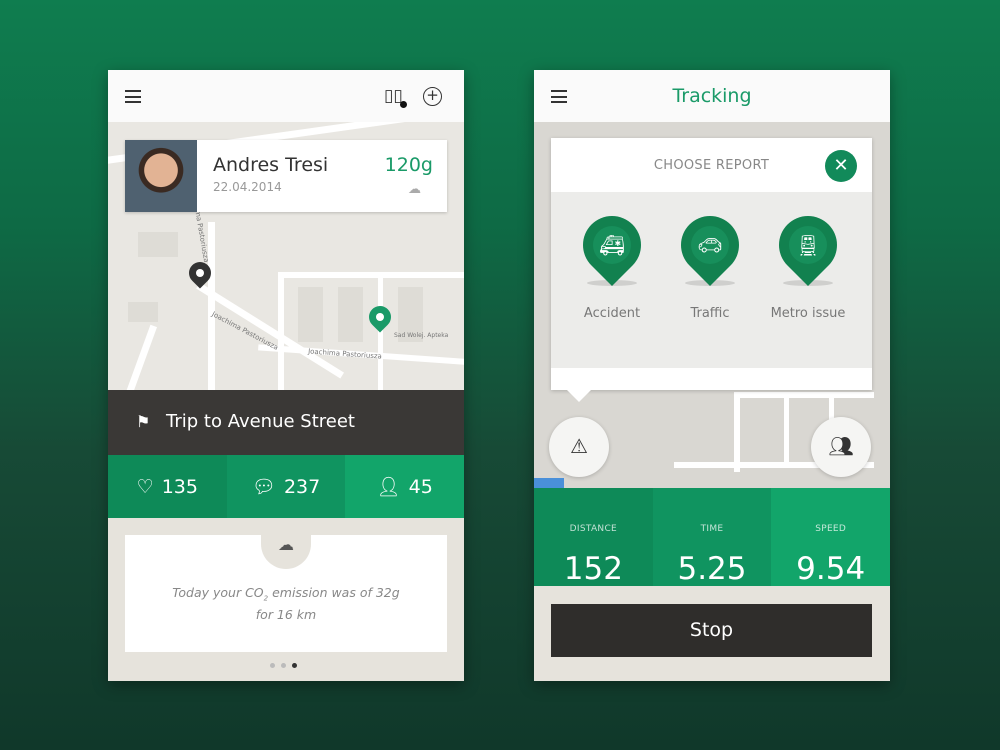 The width and height of the screenshot is (1000, 750). I want to click on dialog-title: CHOOSE REPORT, so click(711, 165).